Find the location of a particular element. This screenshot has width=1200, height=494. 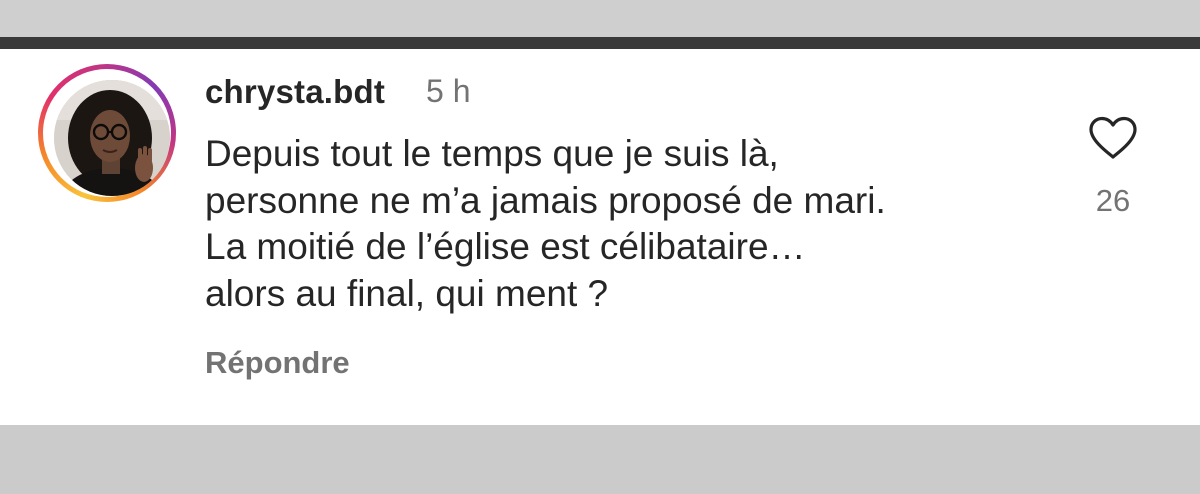

avatar-photo is located at coordinates (112, 138).